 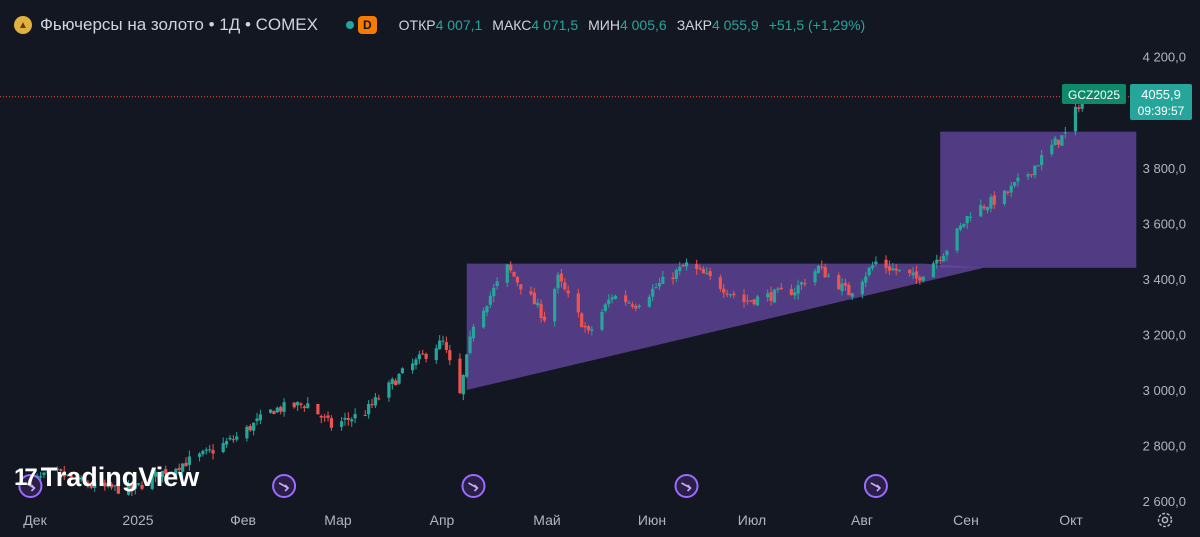 I want to click on x-axis: Дек 2025 Фев Мар Апр Май Июн Июл Авг Сен Окт, so click(x=553, y=520).